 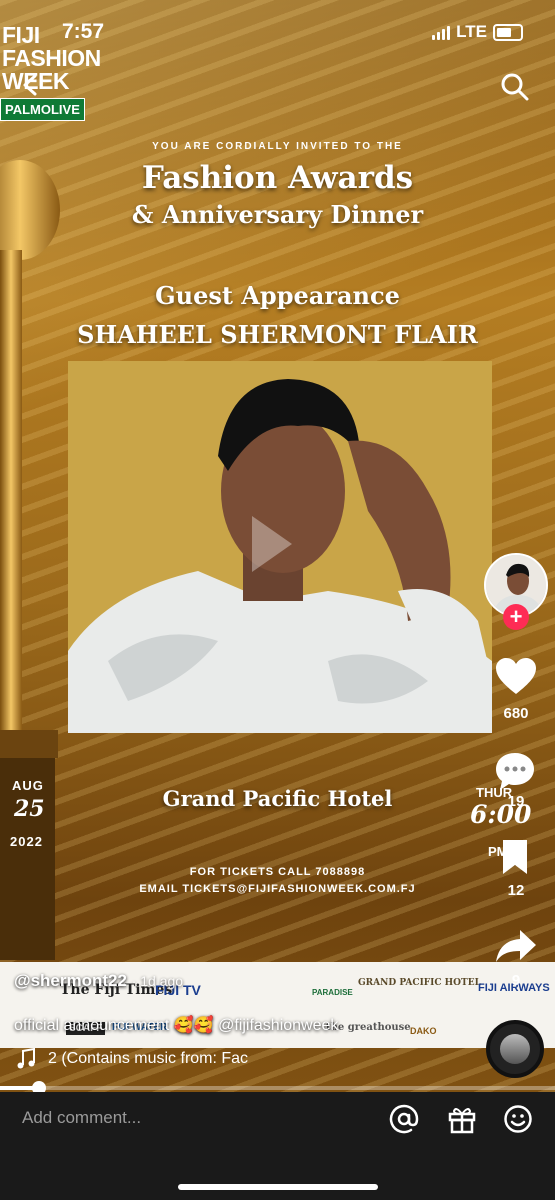 What do you see at coordinates (277, 334) in the screenshot?
I see `guest-name: SHAHEEL SHERMONT FLAIR` at bounding box center [277, 334].